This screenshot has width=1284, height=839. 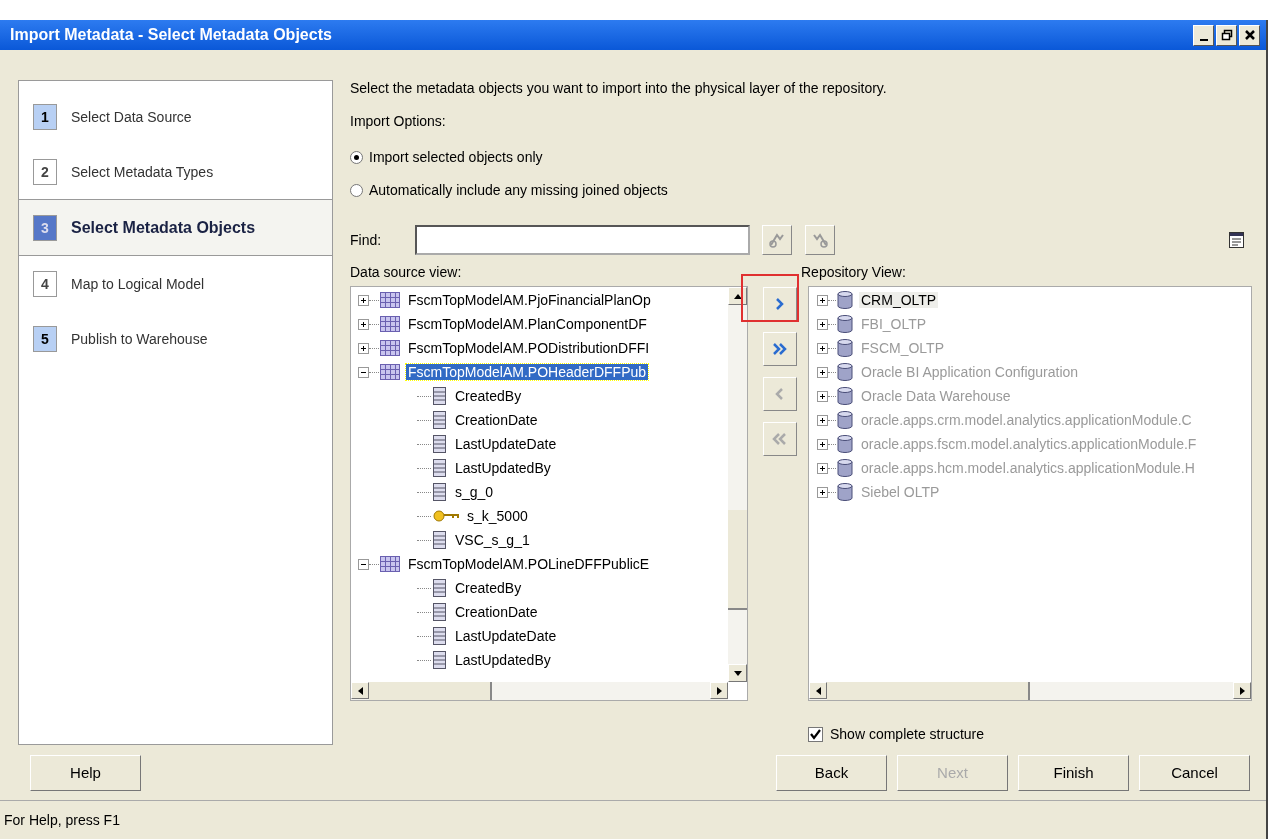 I want to click on import-options-label: Import Options:, so click(x=398, y=122).